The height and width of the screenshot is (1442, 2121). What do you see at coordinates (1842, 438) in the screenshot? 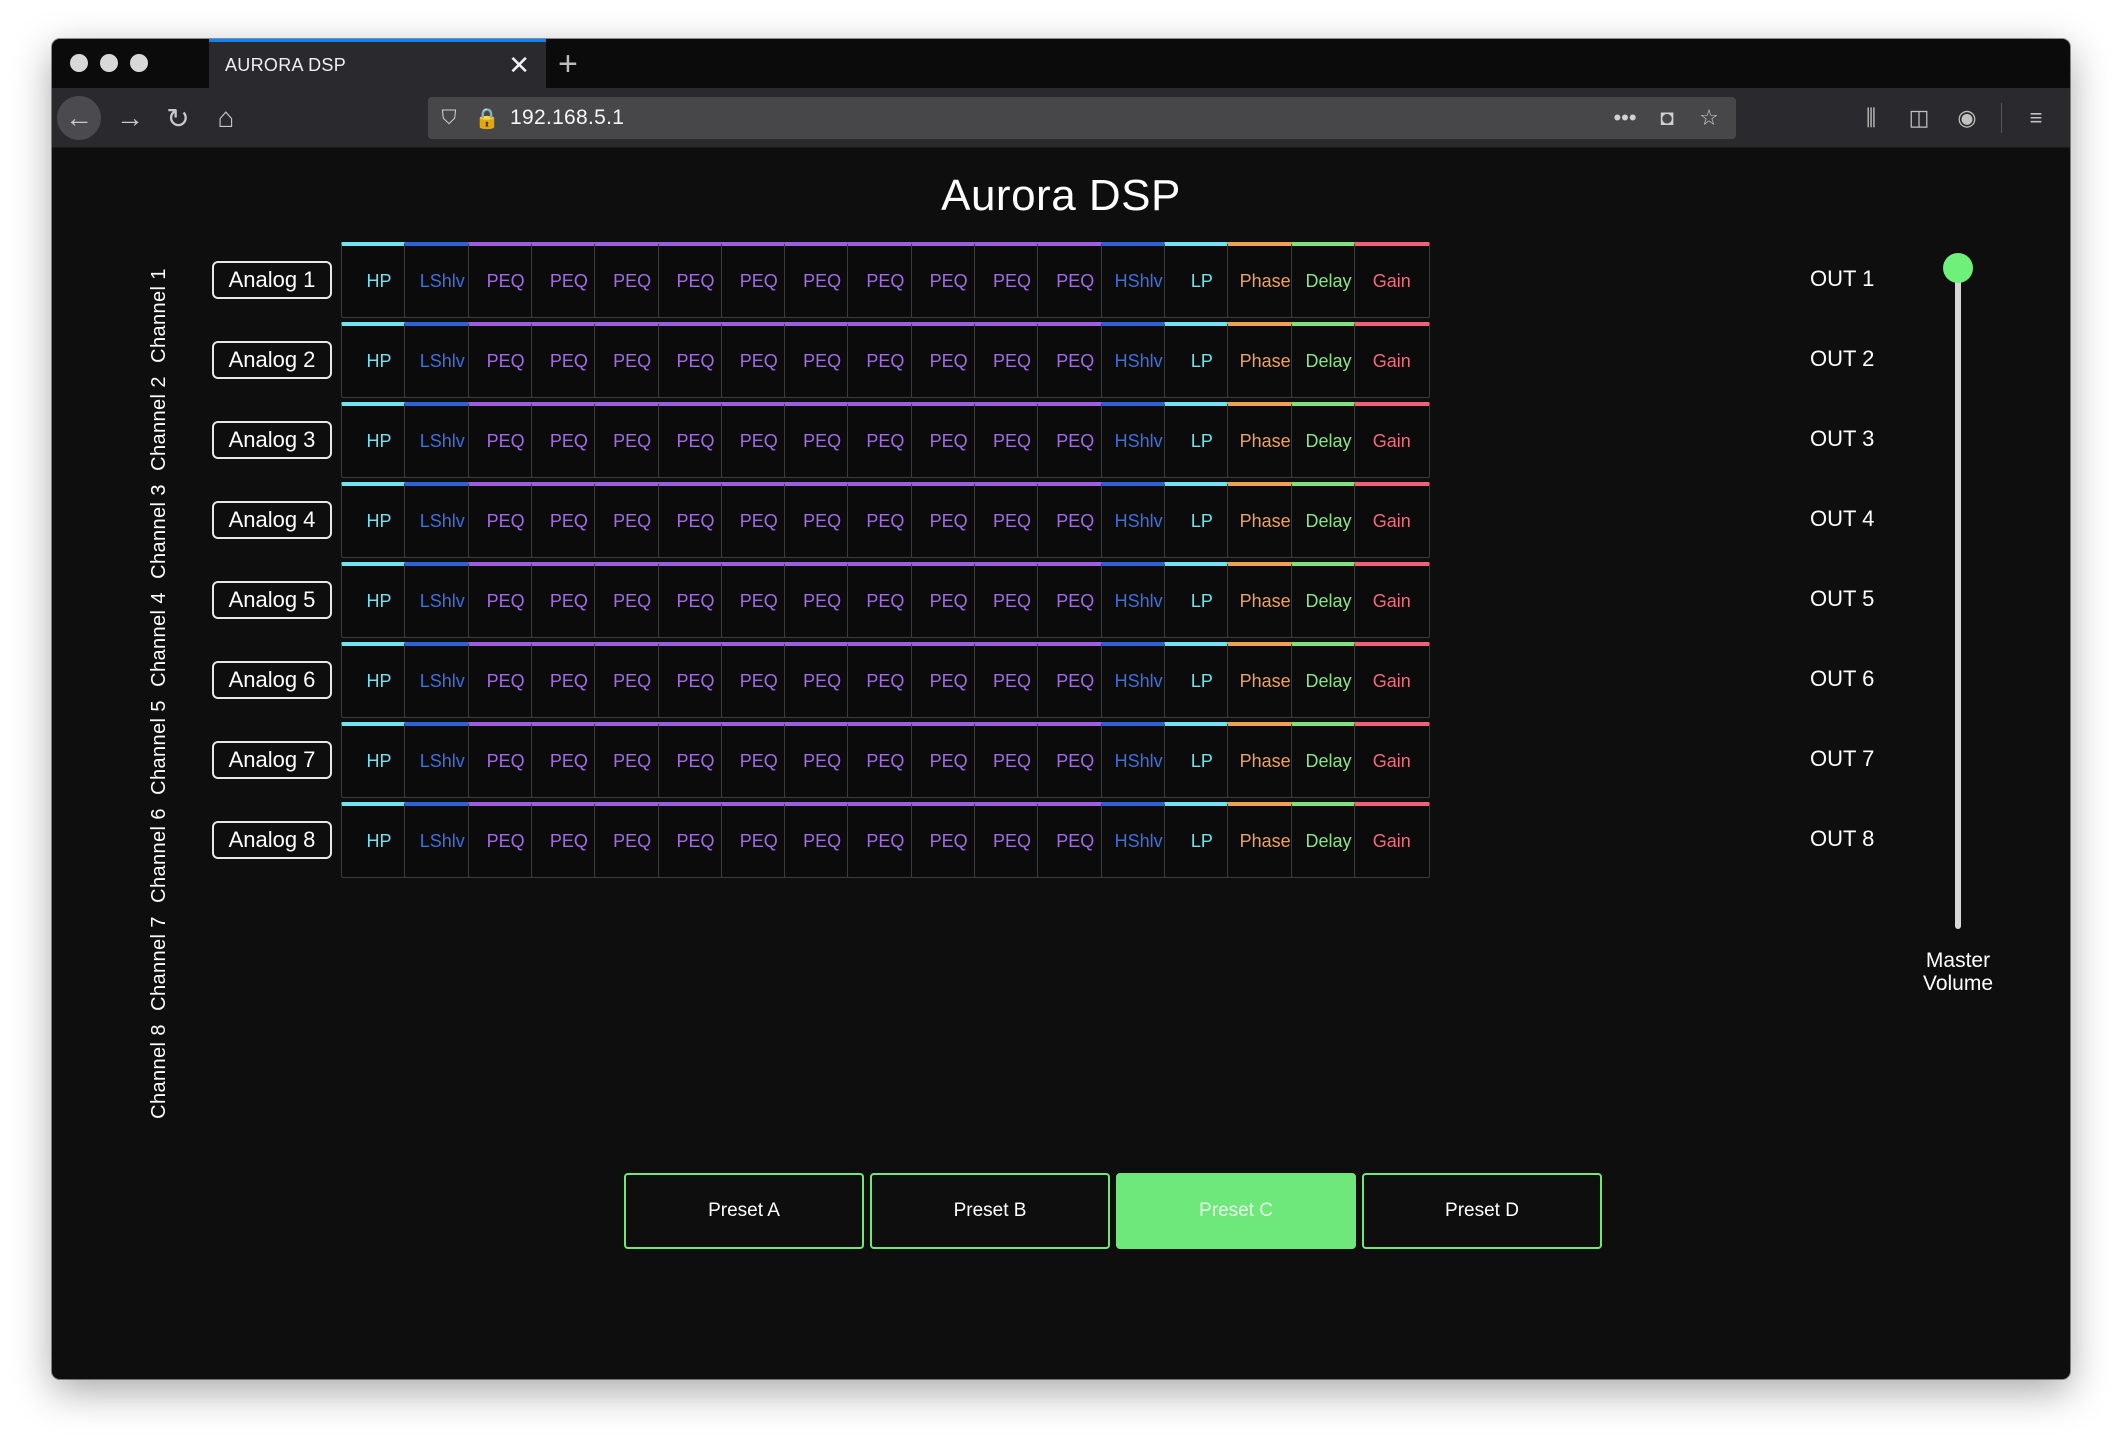
I see `output-label: OUT 3` at bounding box center [1842, 438].